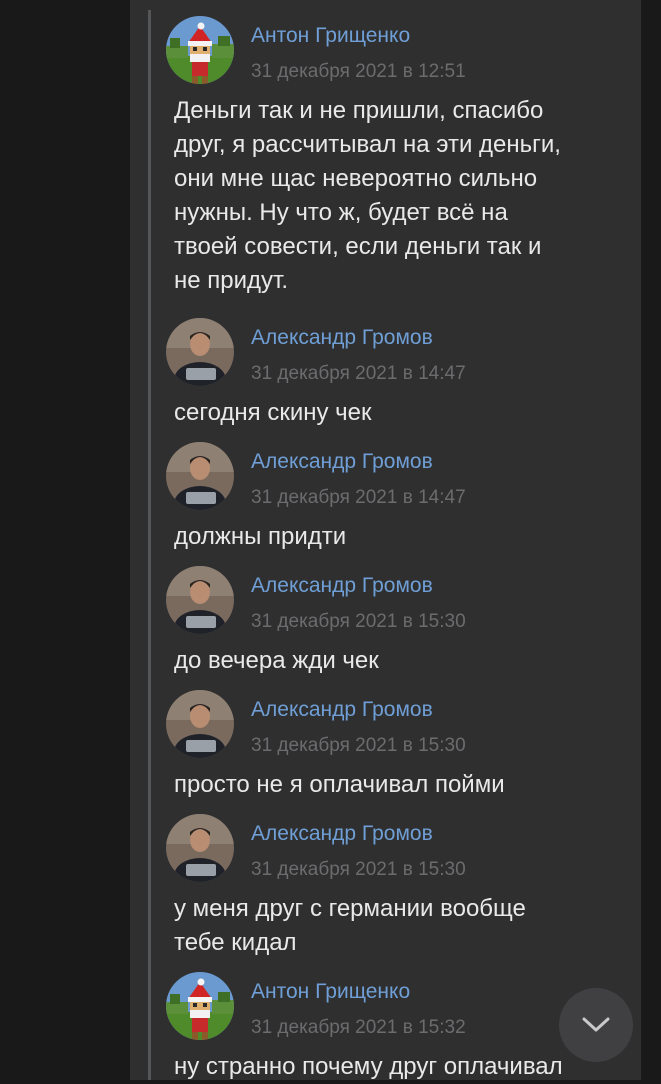 Image resolution: width=661 pixels, height=1084 pixels. Describe the element at coordinates (358, 71) in the screenshot. I see `message-date: 31 декабря 2021 в 12:51` at that location.